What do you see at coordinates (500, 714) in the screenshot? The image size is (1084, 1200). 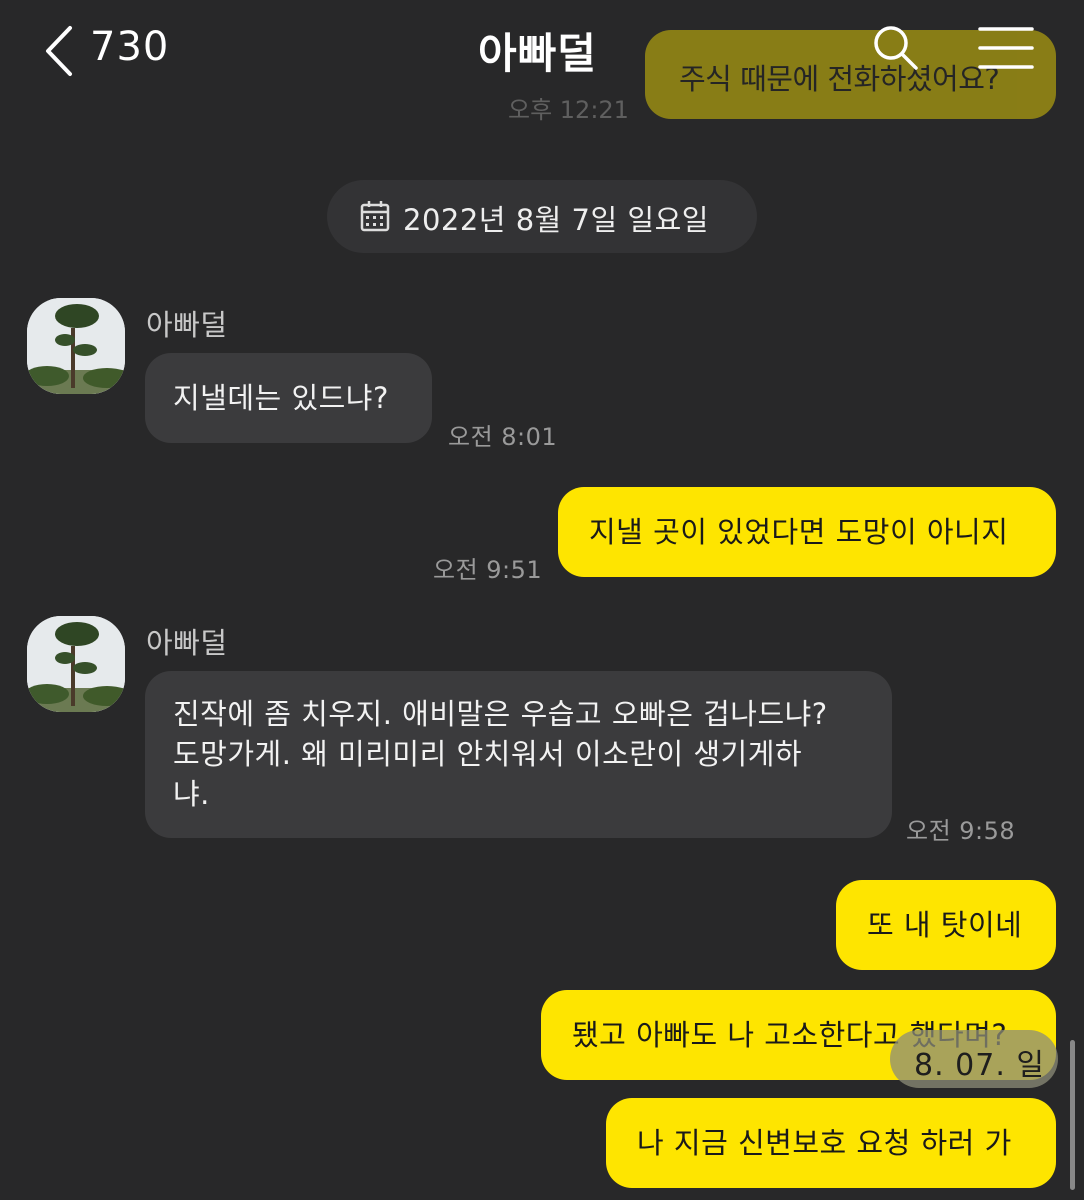 I see `message-line: 진작에 좀 치우지. 애비말은 우습고 오빠은 겁나드냐?` at bounding box center [500, 714].